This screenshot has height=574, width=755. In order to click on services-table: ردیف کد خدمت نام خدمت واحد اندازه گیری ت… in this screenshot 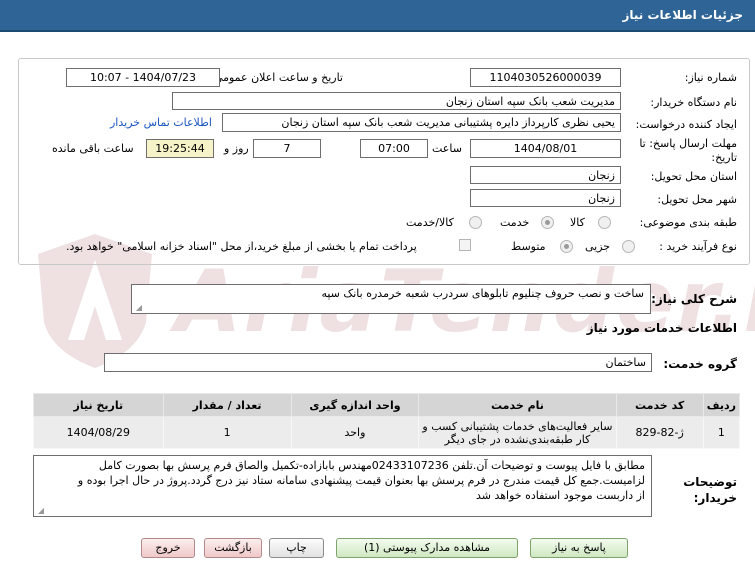, I will do `click(387, 421)`.